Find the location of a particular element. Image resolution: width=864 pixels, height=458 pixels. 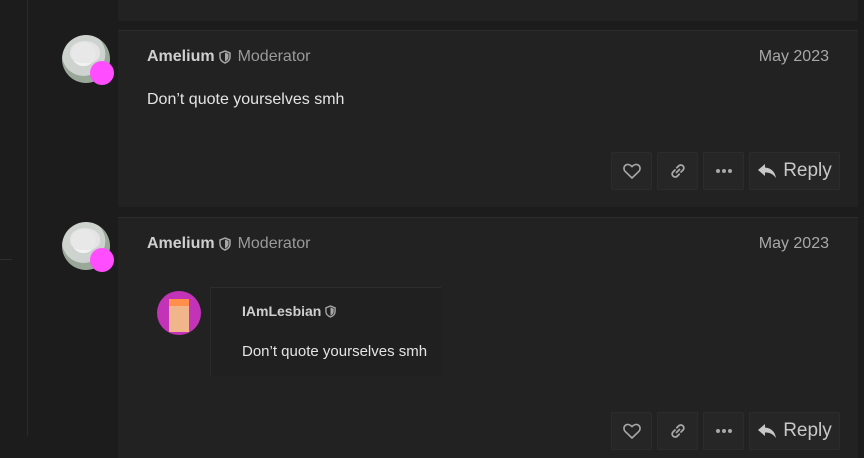

quote-body: Don’t quote yourselves smh is located at coordinates (335, 351).